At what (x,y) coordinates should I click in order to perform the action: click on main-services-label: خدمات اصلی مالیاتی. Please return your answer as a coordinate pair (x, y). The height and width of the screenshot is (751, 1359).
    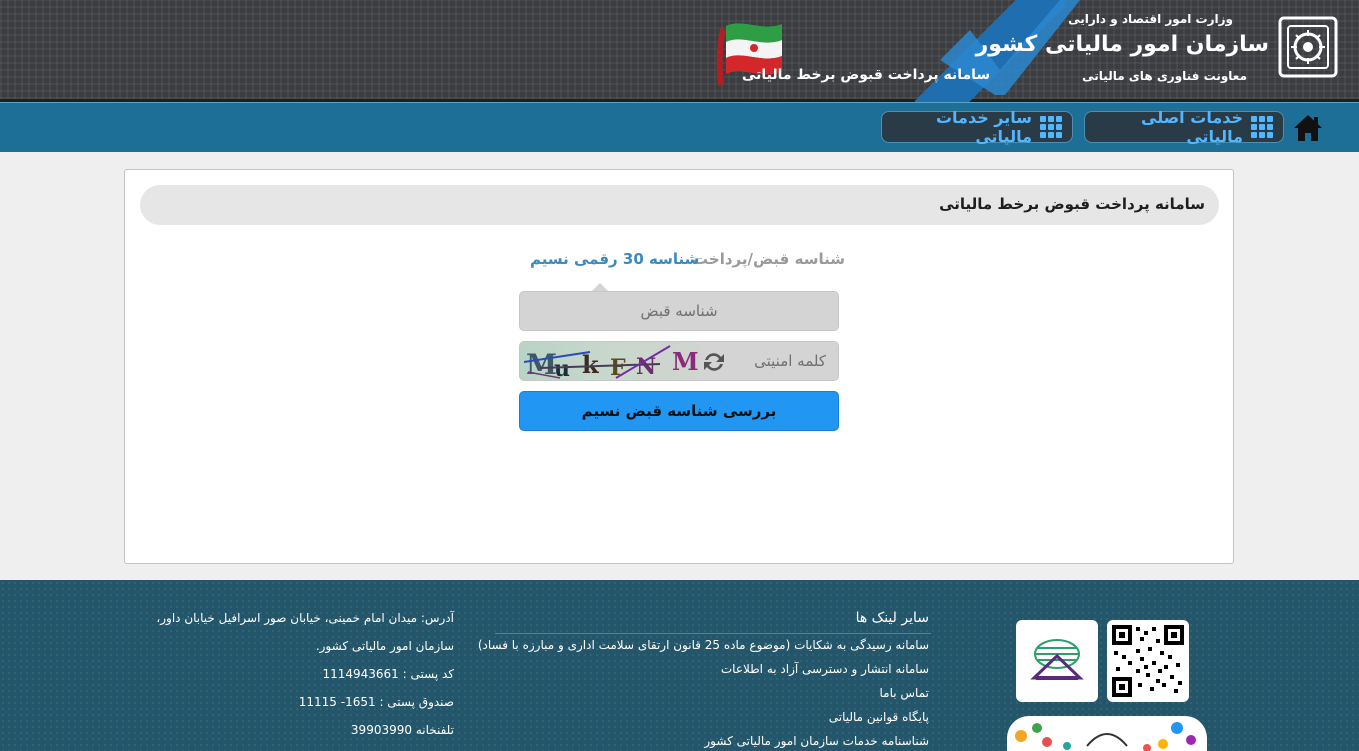
    Looking at the image, I should click on (1192, 127).